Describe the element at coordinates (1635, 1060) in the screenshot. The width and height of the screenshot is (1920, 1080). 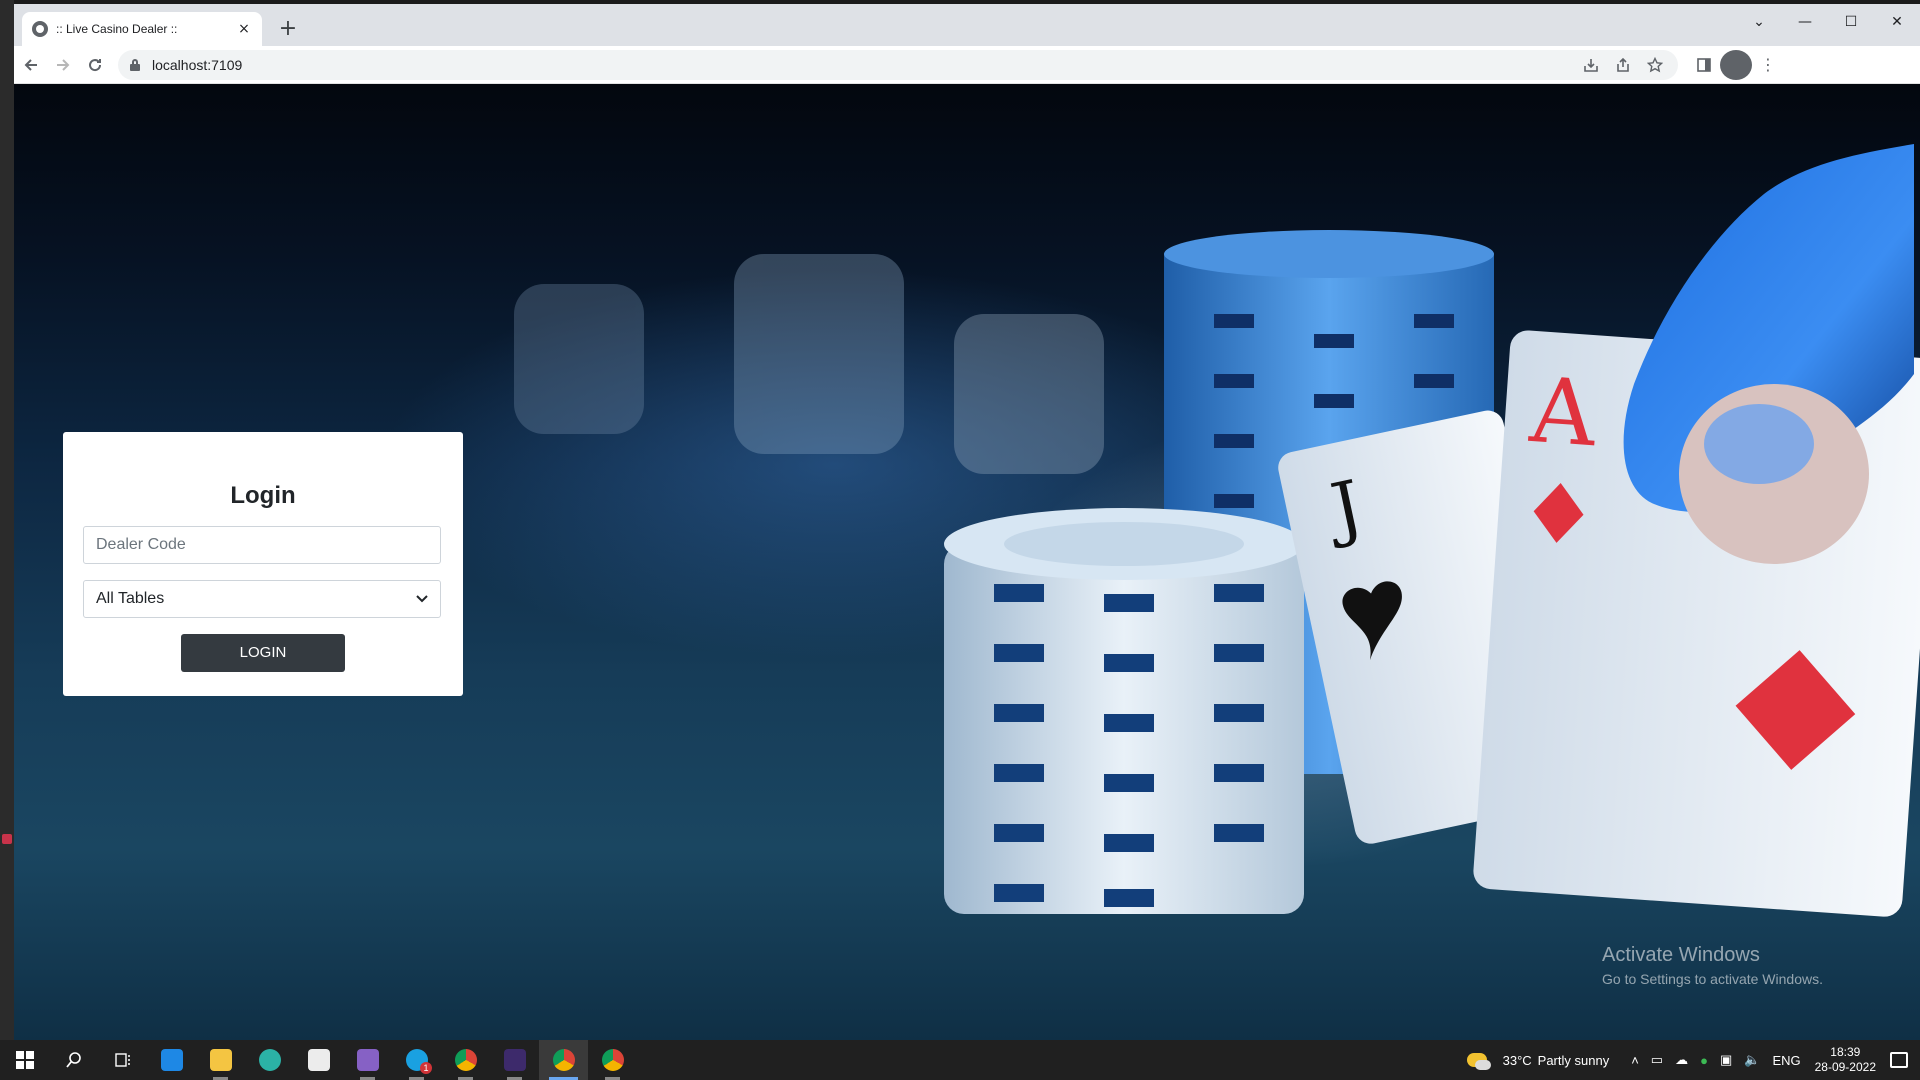
I see `chevron-up-icon: ˄` at that location.